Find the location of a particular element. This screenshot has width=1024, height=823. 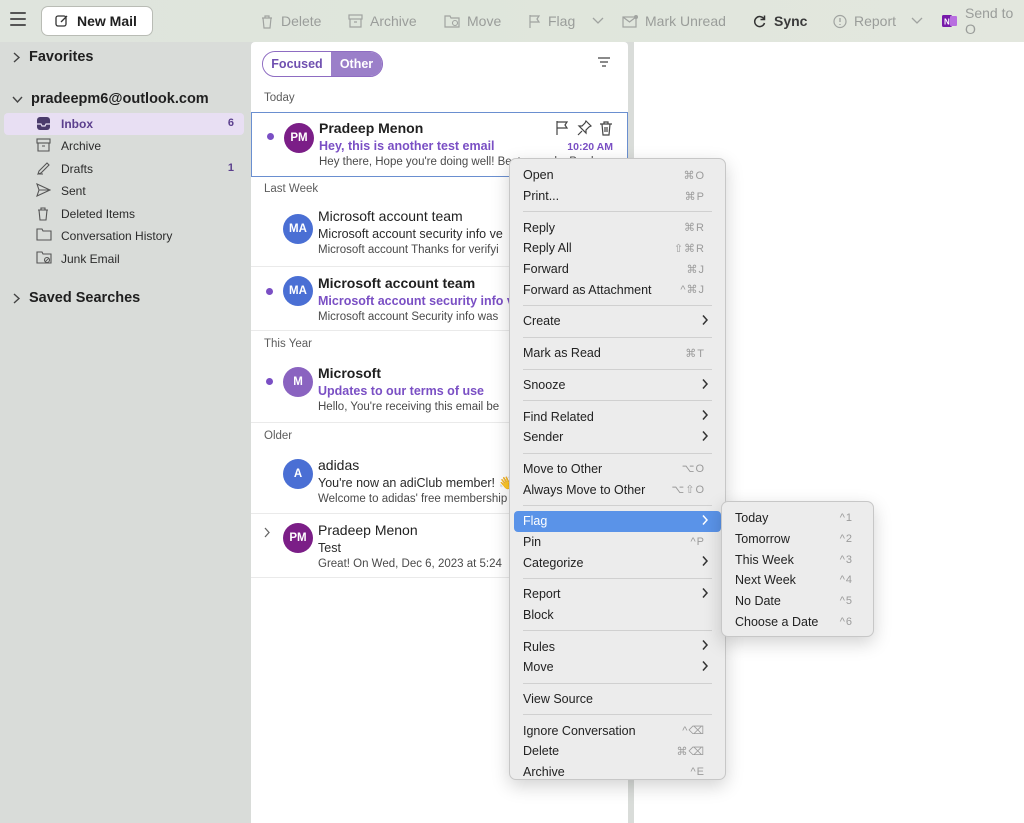

message-sender: Pradeep Menon is located at coordinates (371, 128).